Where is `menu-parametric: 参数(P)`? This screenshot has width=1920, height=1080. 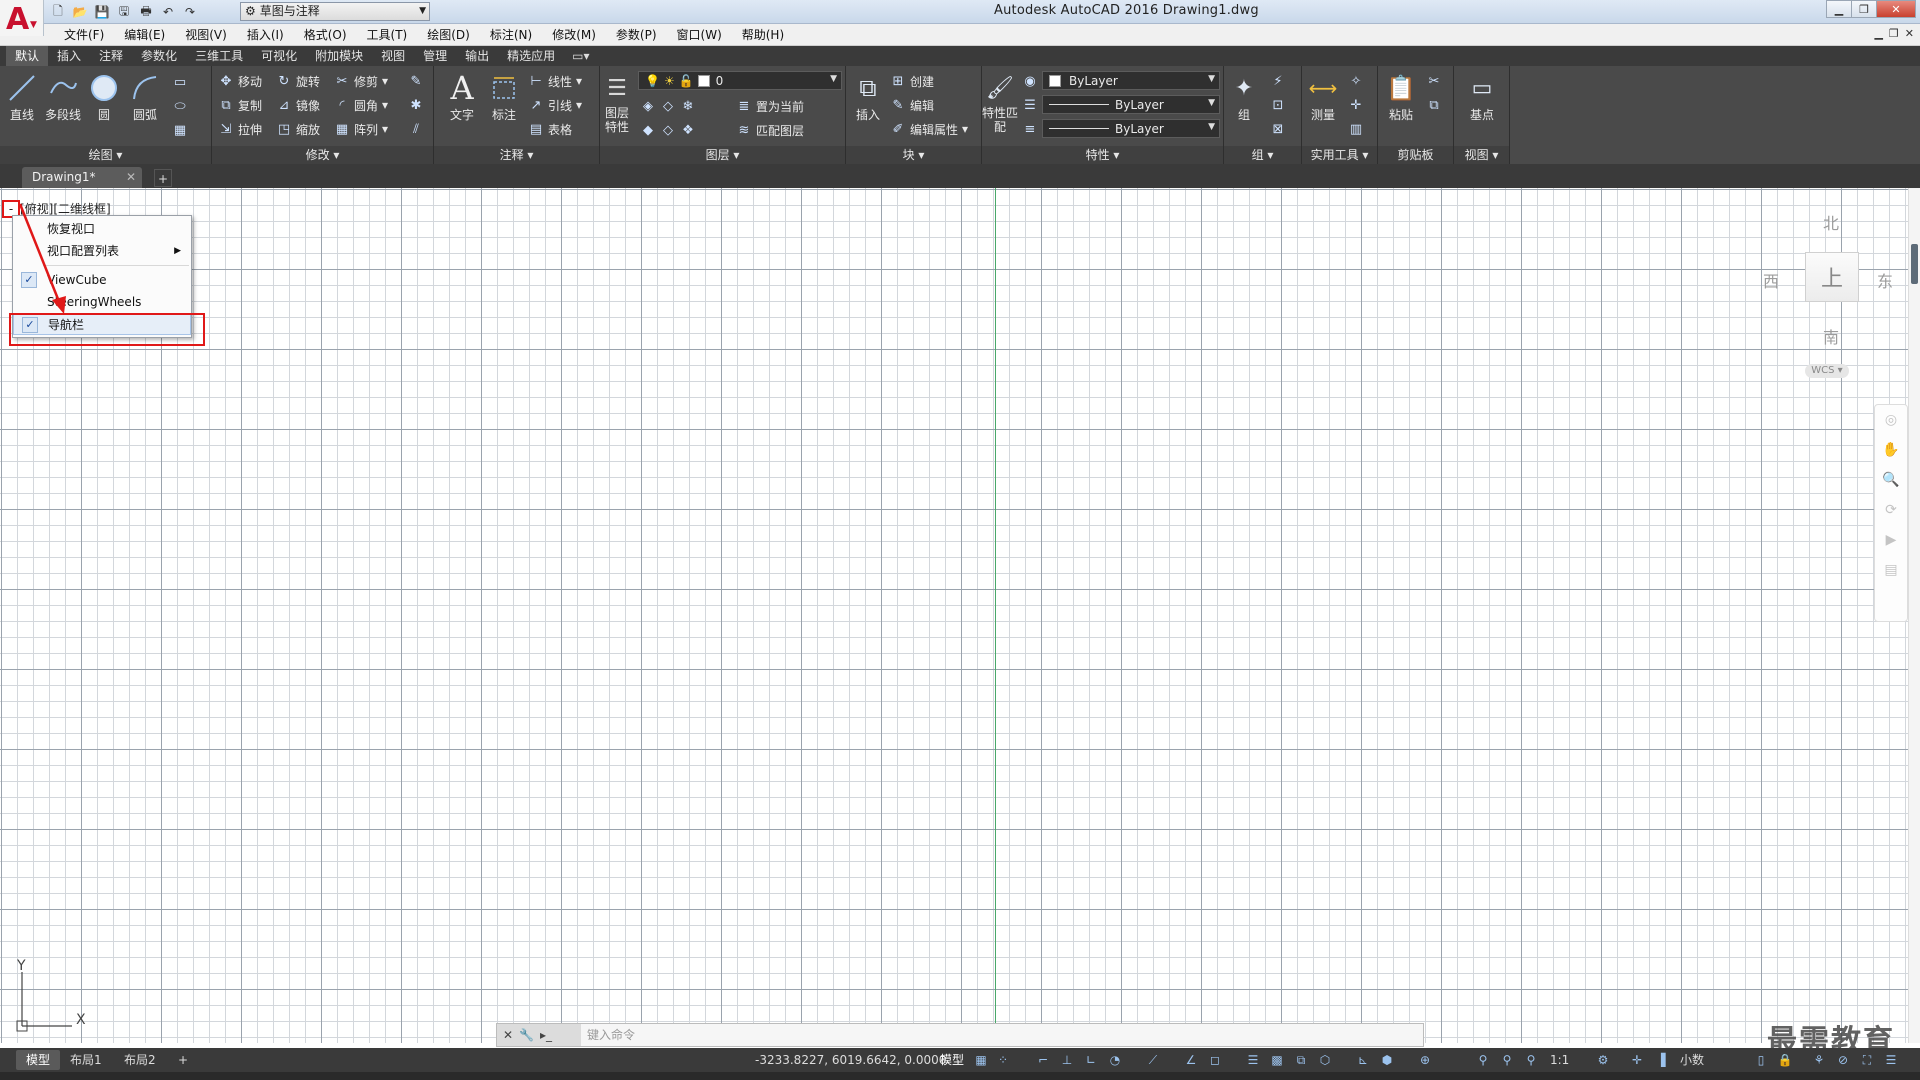 menu-parametric: 参数(P) is located at coordinates (636, 35).